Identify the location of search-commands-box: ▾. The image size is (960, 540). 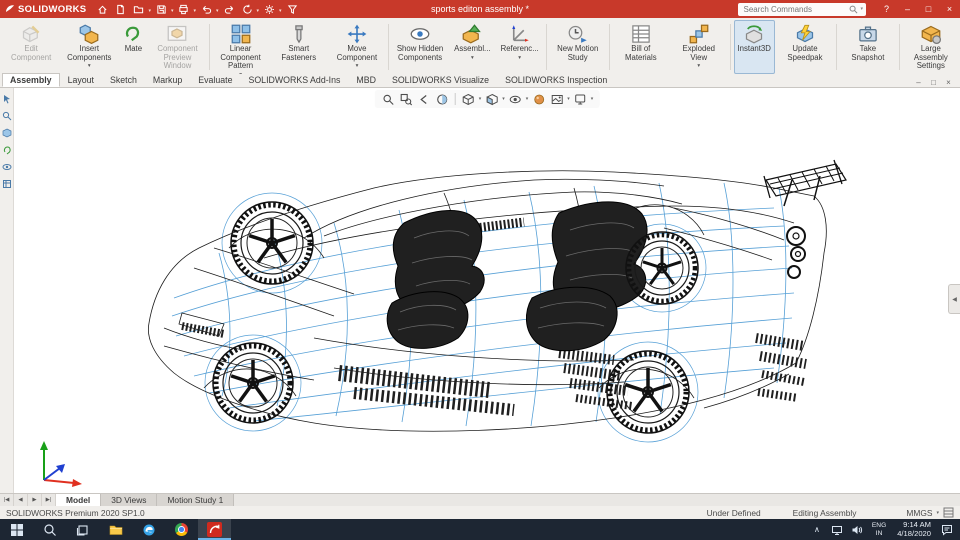
(802, 9).